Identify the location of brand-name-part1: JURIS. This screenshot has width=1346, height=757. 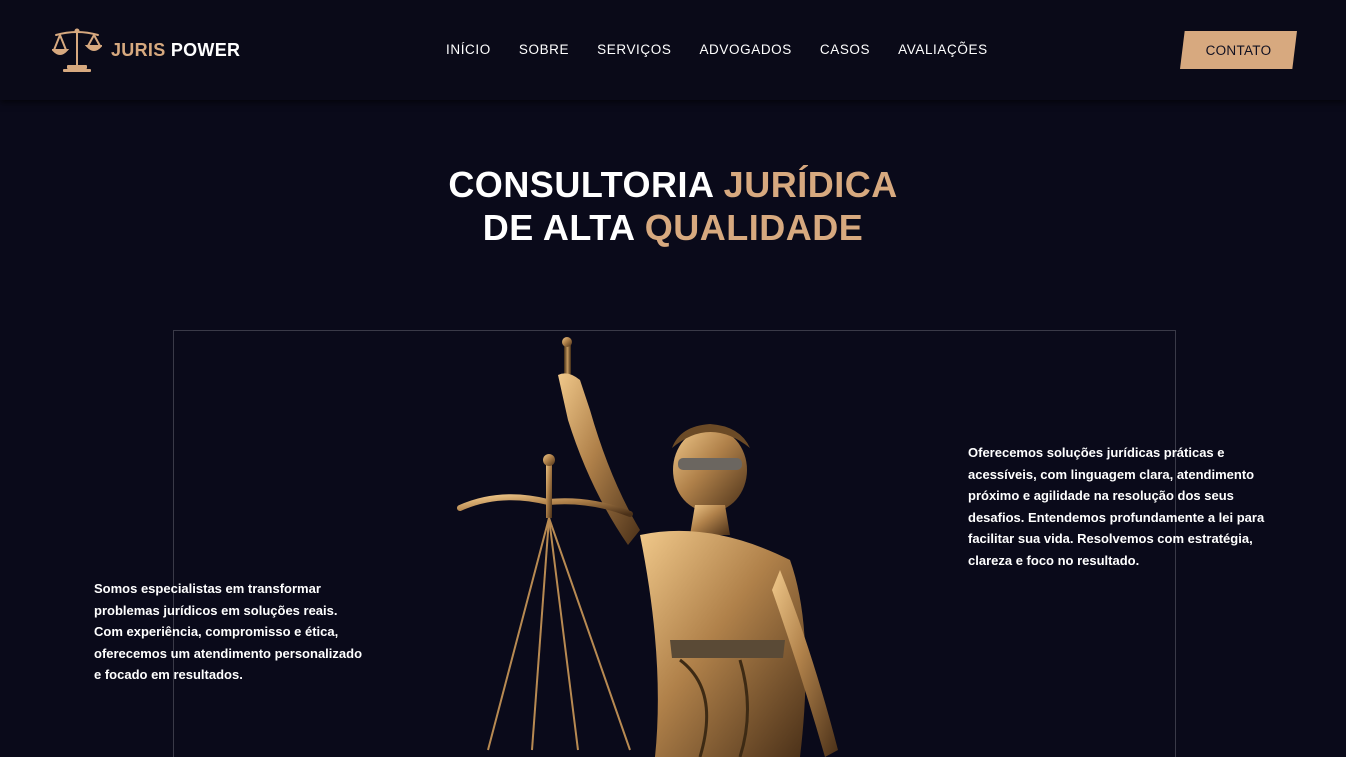
(138, 49).